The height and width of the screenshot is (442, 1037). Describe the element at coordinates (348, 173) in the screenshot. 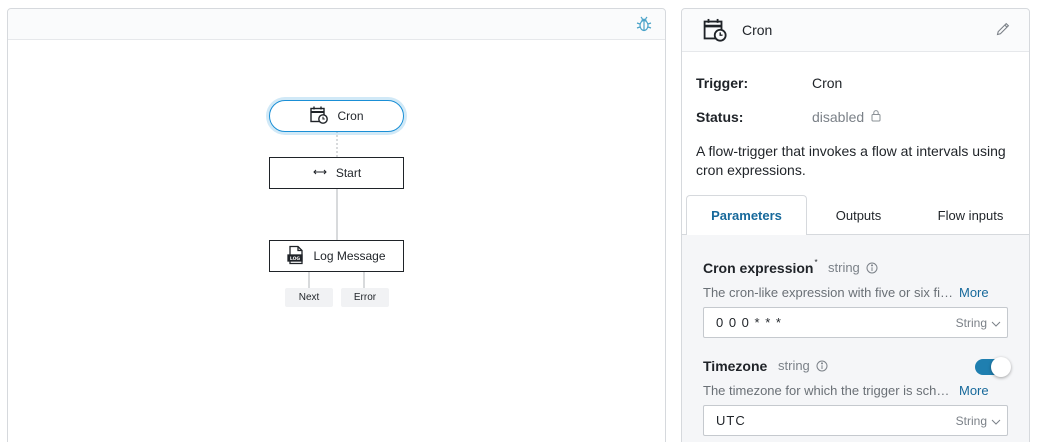

I see `node-start-label: Start` at that location.